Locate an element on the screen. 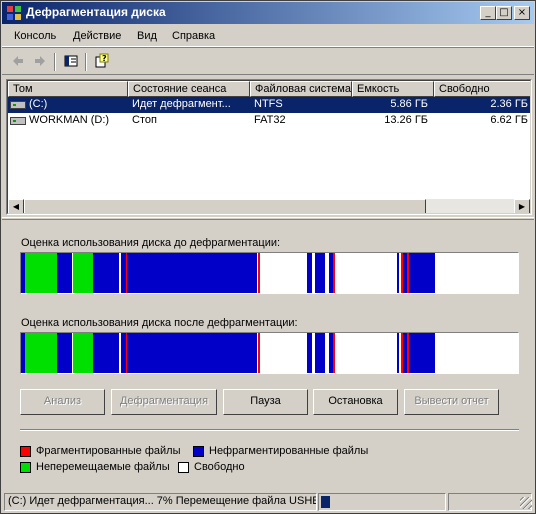 This screenshot has height=514, width=536. column-free: Свободно is located at coordinates (482, 89).